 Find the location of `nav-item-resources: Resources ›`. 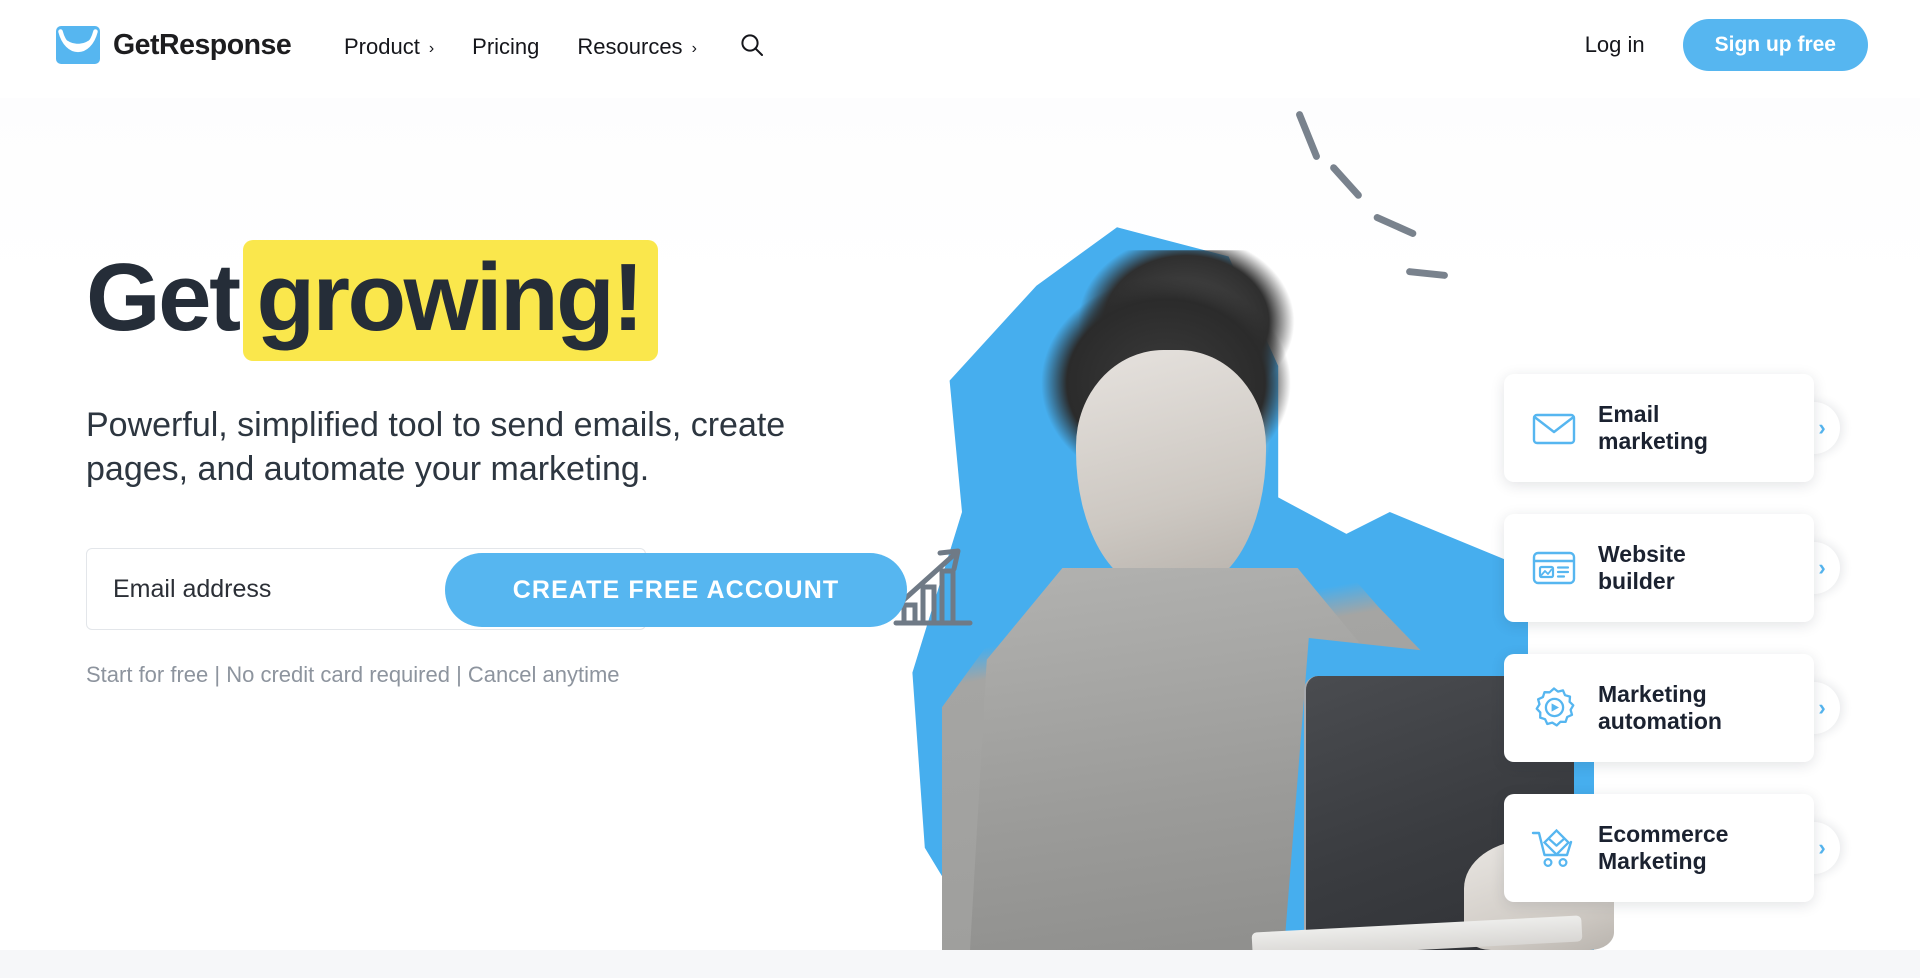

nav-item-resources: Resources › is located at coordinates (636, 47).